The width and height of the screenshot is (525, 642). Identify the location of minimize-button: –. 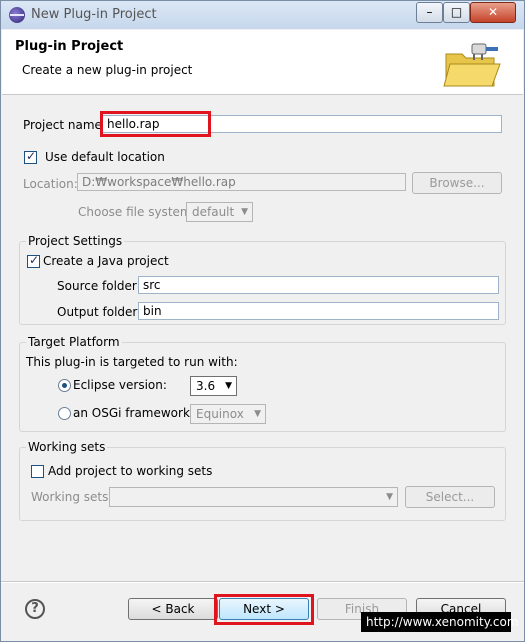
(429, 12).